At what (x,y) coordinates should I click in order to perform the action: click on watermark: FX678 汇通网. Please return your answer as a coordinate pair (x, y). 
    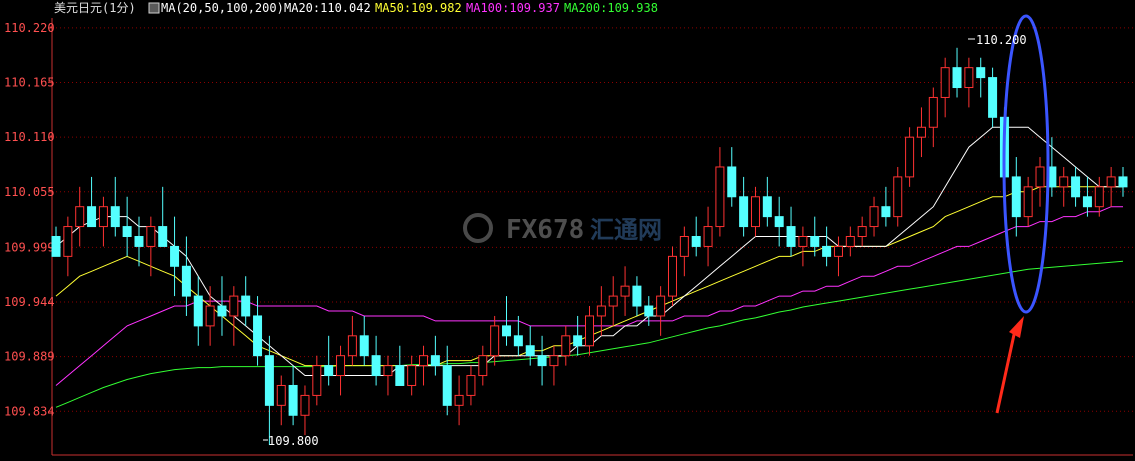
    Looking at the image, I should click on (562, 229).